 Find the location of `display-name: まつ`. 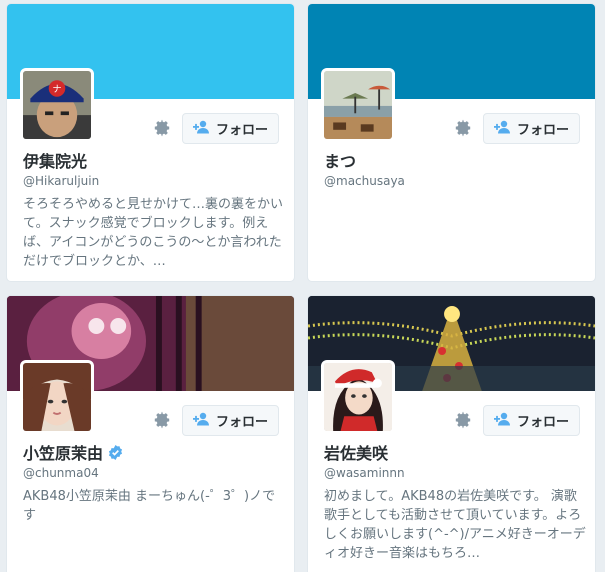

display-name: まつ is located at coordinates (340, 160).